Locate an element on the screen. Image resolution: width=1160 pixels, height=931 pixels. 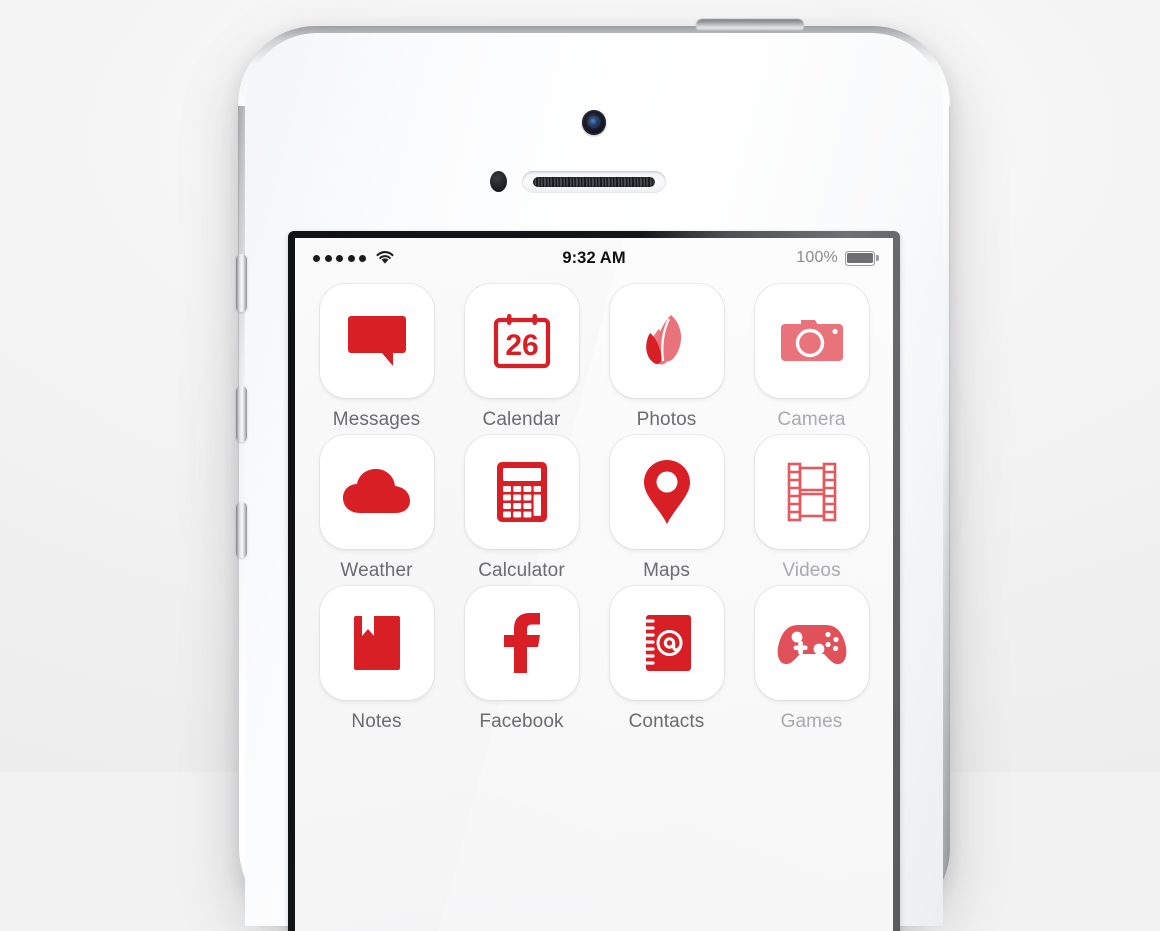
app-label: Maps is located at coordinates (666, 570).